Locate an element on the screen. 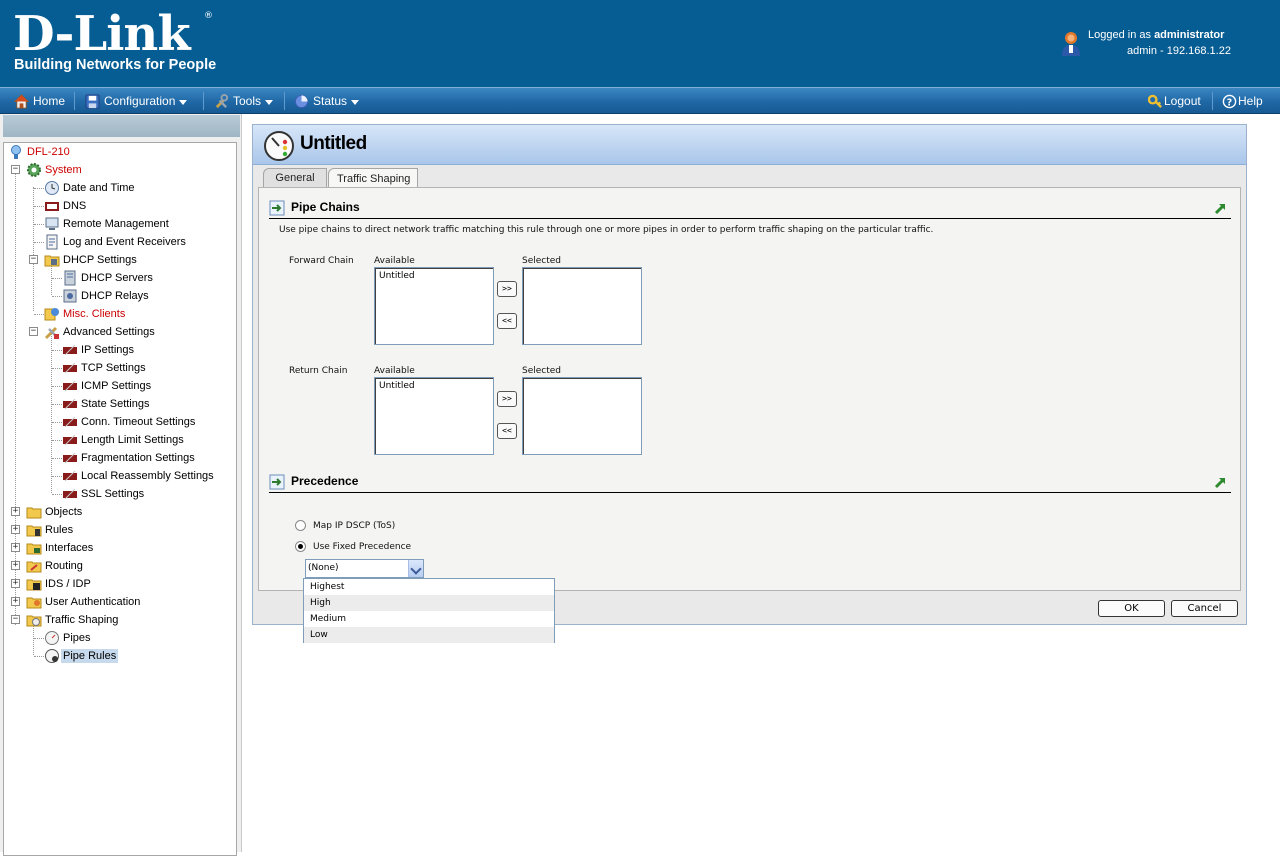  dropdown-option-medium: Medium is located at coordinates (429, 619).